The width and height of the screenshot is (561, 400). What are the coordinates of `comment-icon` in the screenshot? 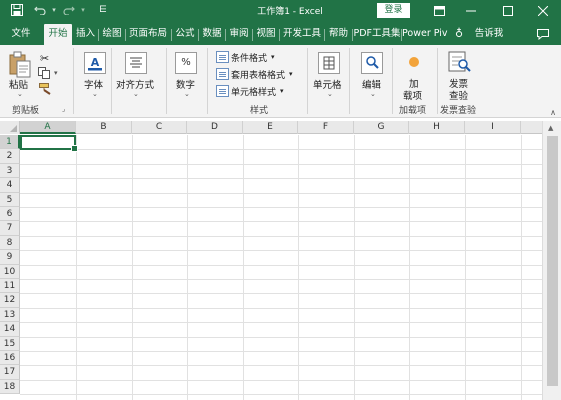 It's located at (543, 34).